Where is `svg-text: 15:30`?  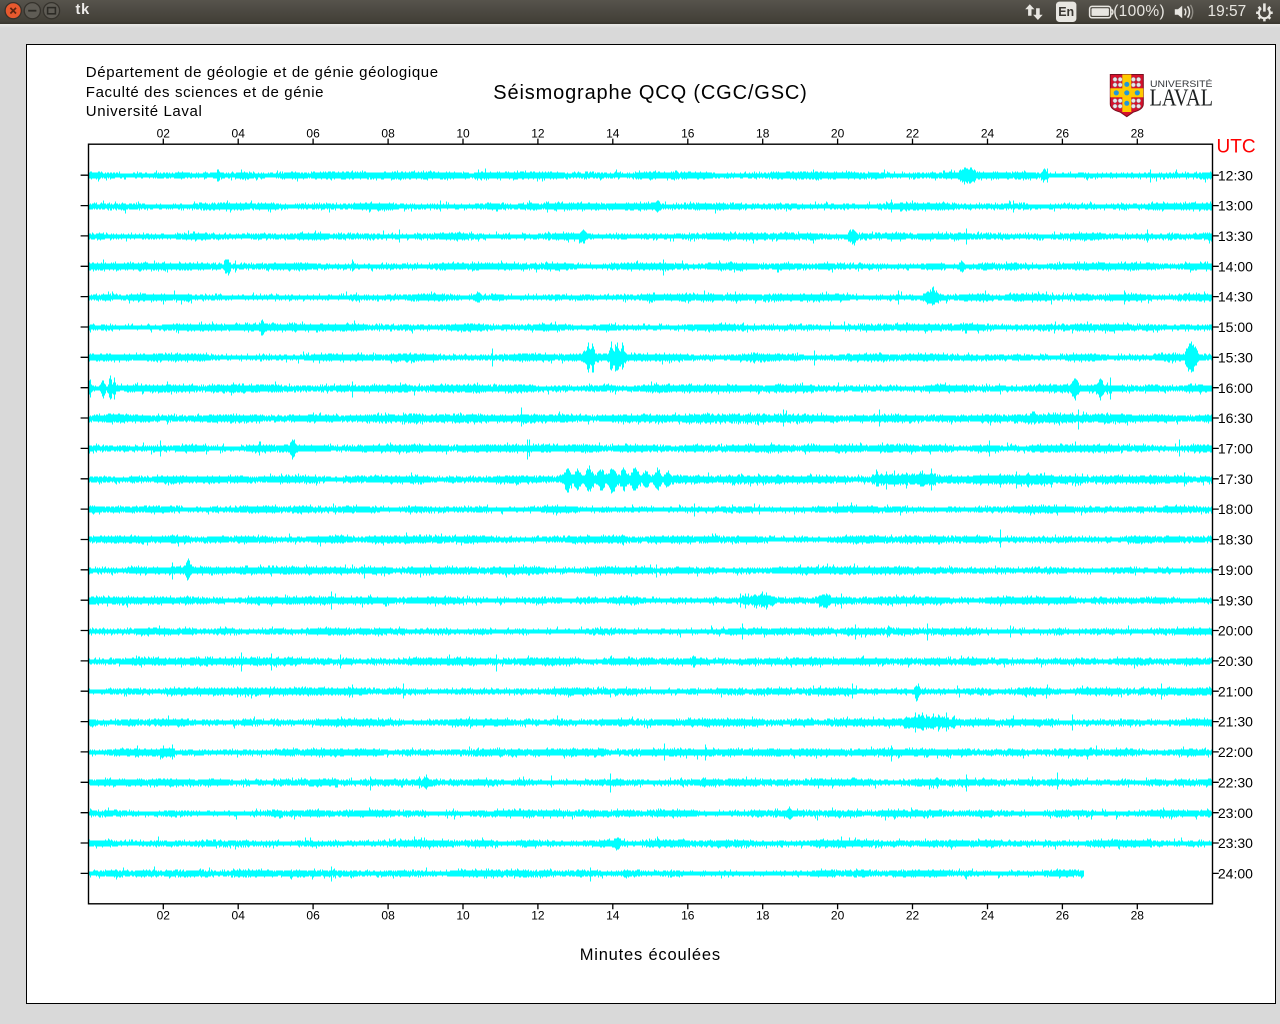 svg-text: 15:30 is located at coordinates (1235, 357).